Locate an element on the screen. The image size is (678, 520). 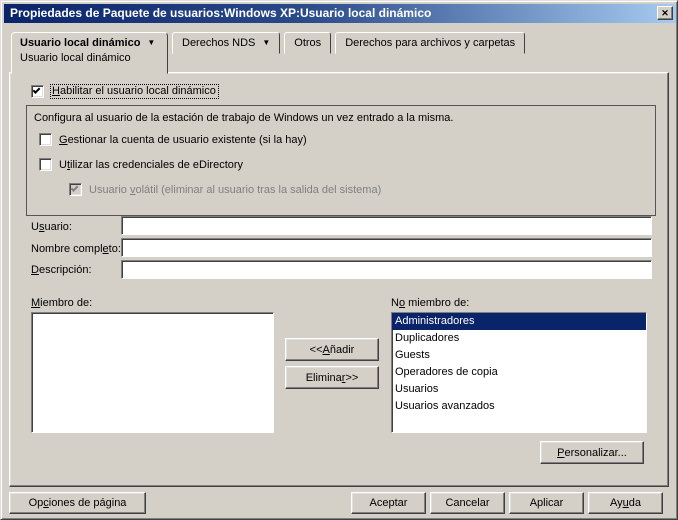
text-run: Usuario is located at coordinates (109, 189).